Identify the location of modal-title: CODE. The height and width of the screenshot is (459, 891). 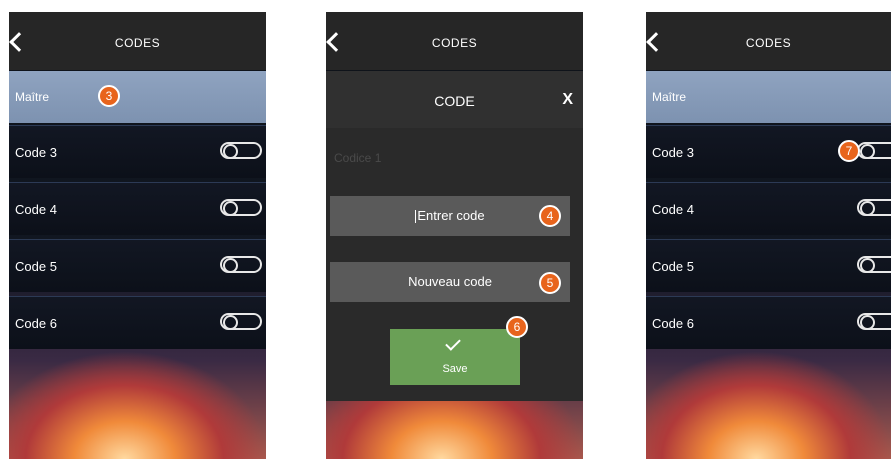
(454, 101).